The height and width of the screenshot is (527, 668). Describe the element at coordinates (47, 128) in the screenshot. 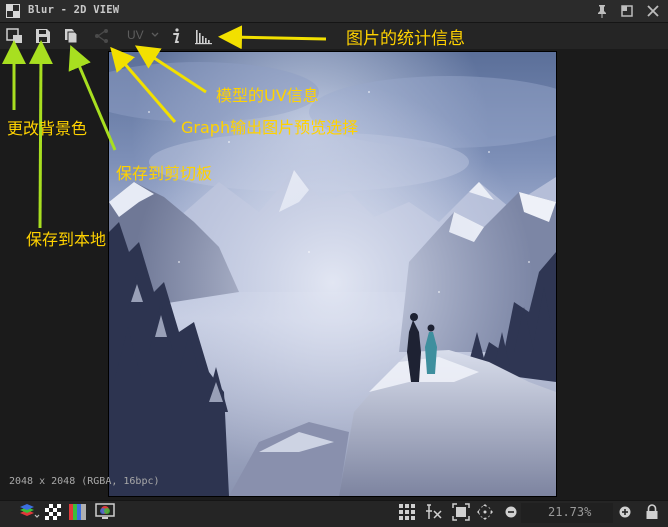

I see `annotation-bg-color: 更改背景色` at that location.